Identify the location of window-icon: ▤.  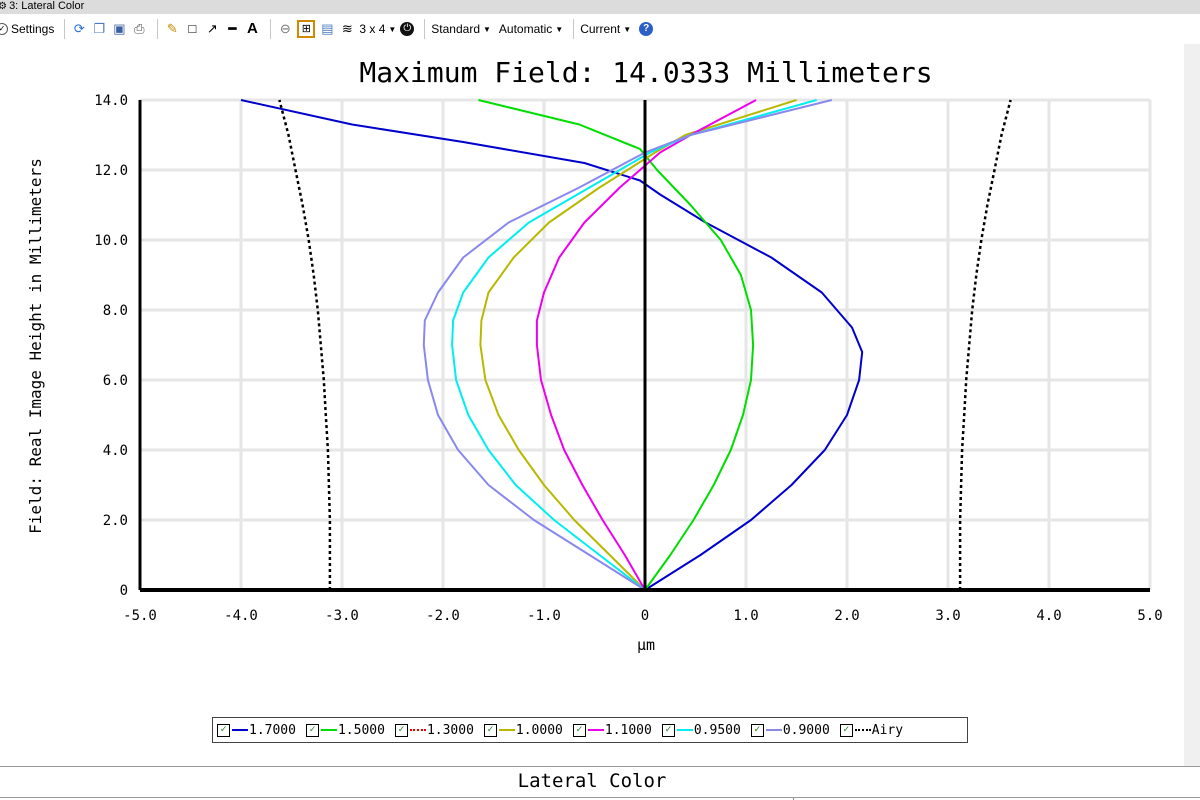
(327, 28).